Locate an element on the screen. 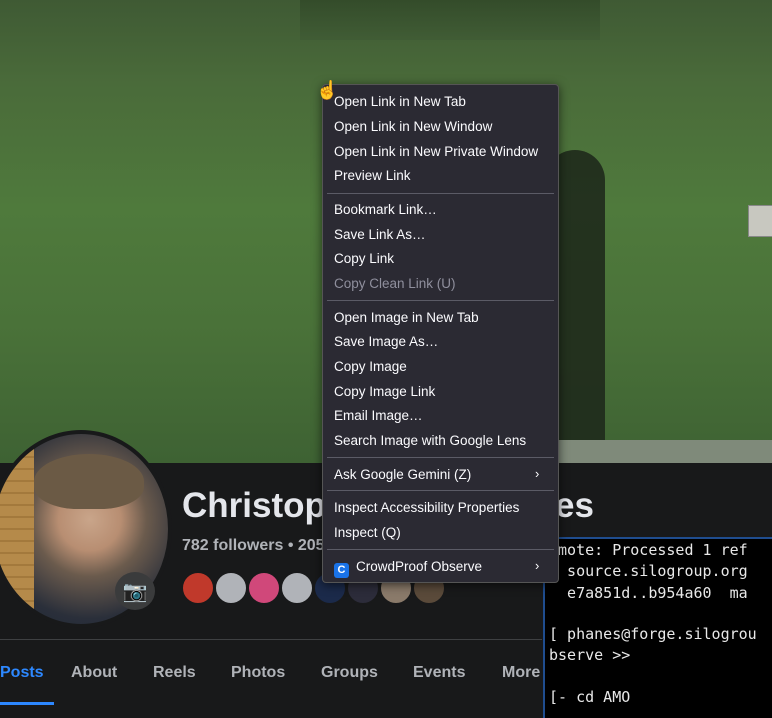 The height and width of the screenshot is (718, 772). menu-open-link-new-tab: Open Link in New Tab is located at coordinates (400, 102).